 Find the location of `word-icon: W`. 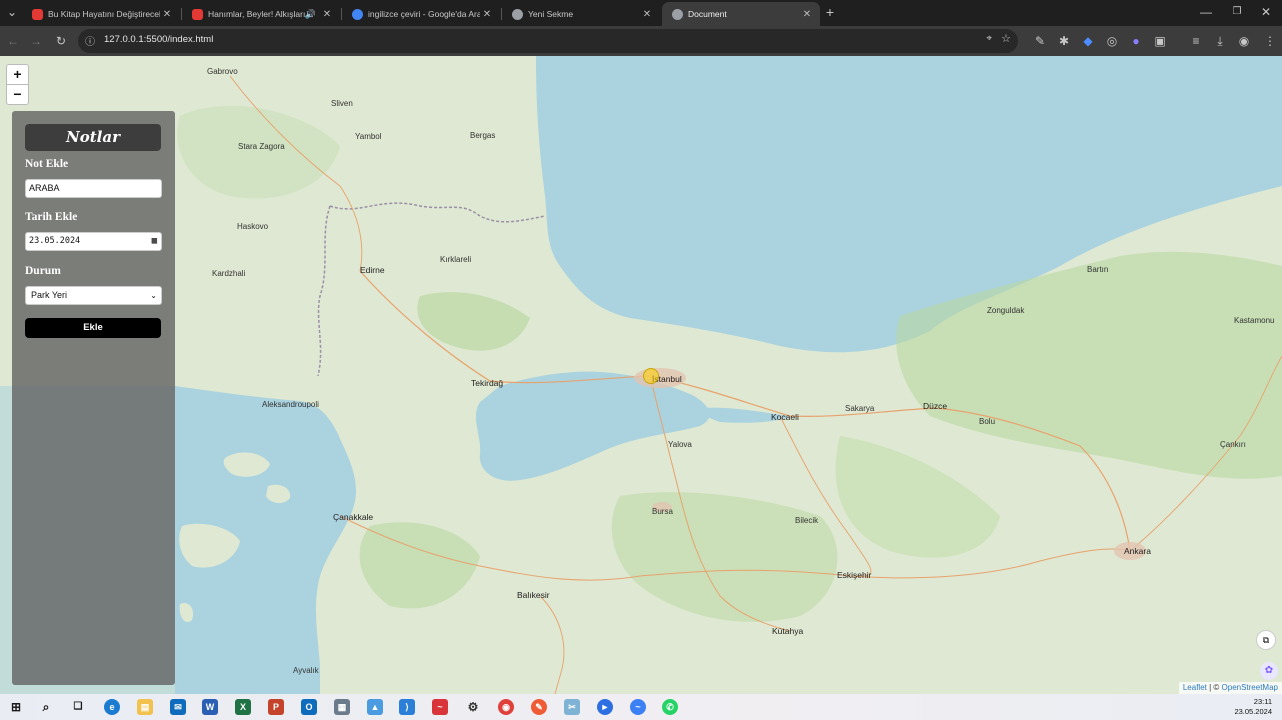

word-icon: W is located at coordinates (210, 707).